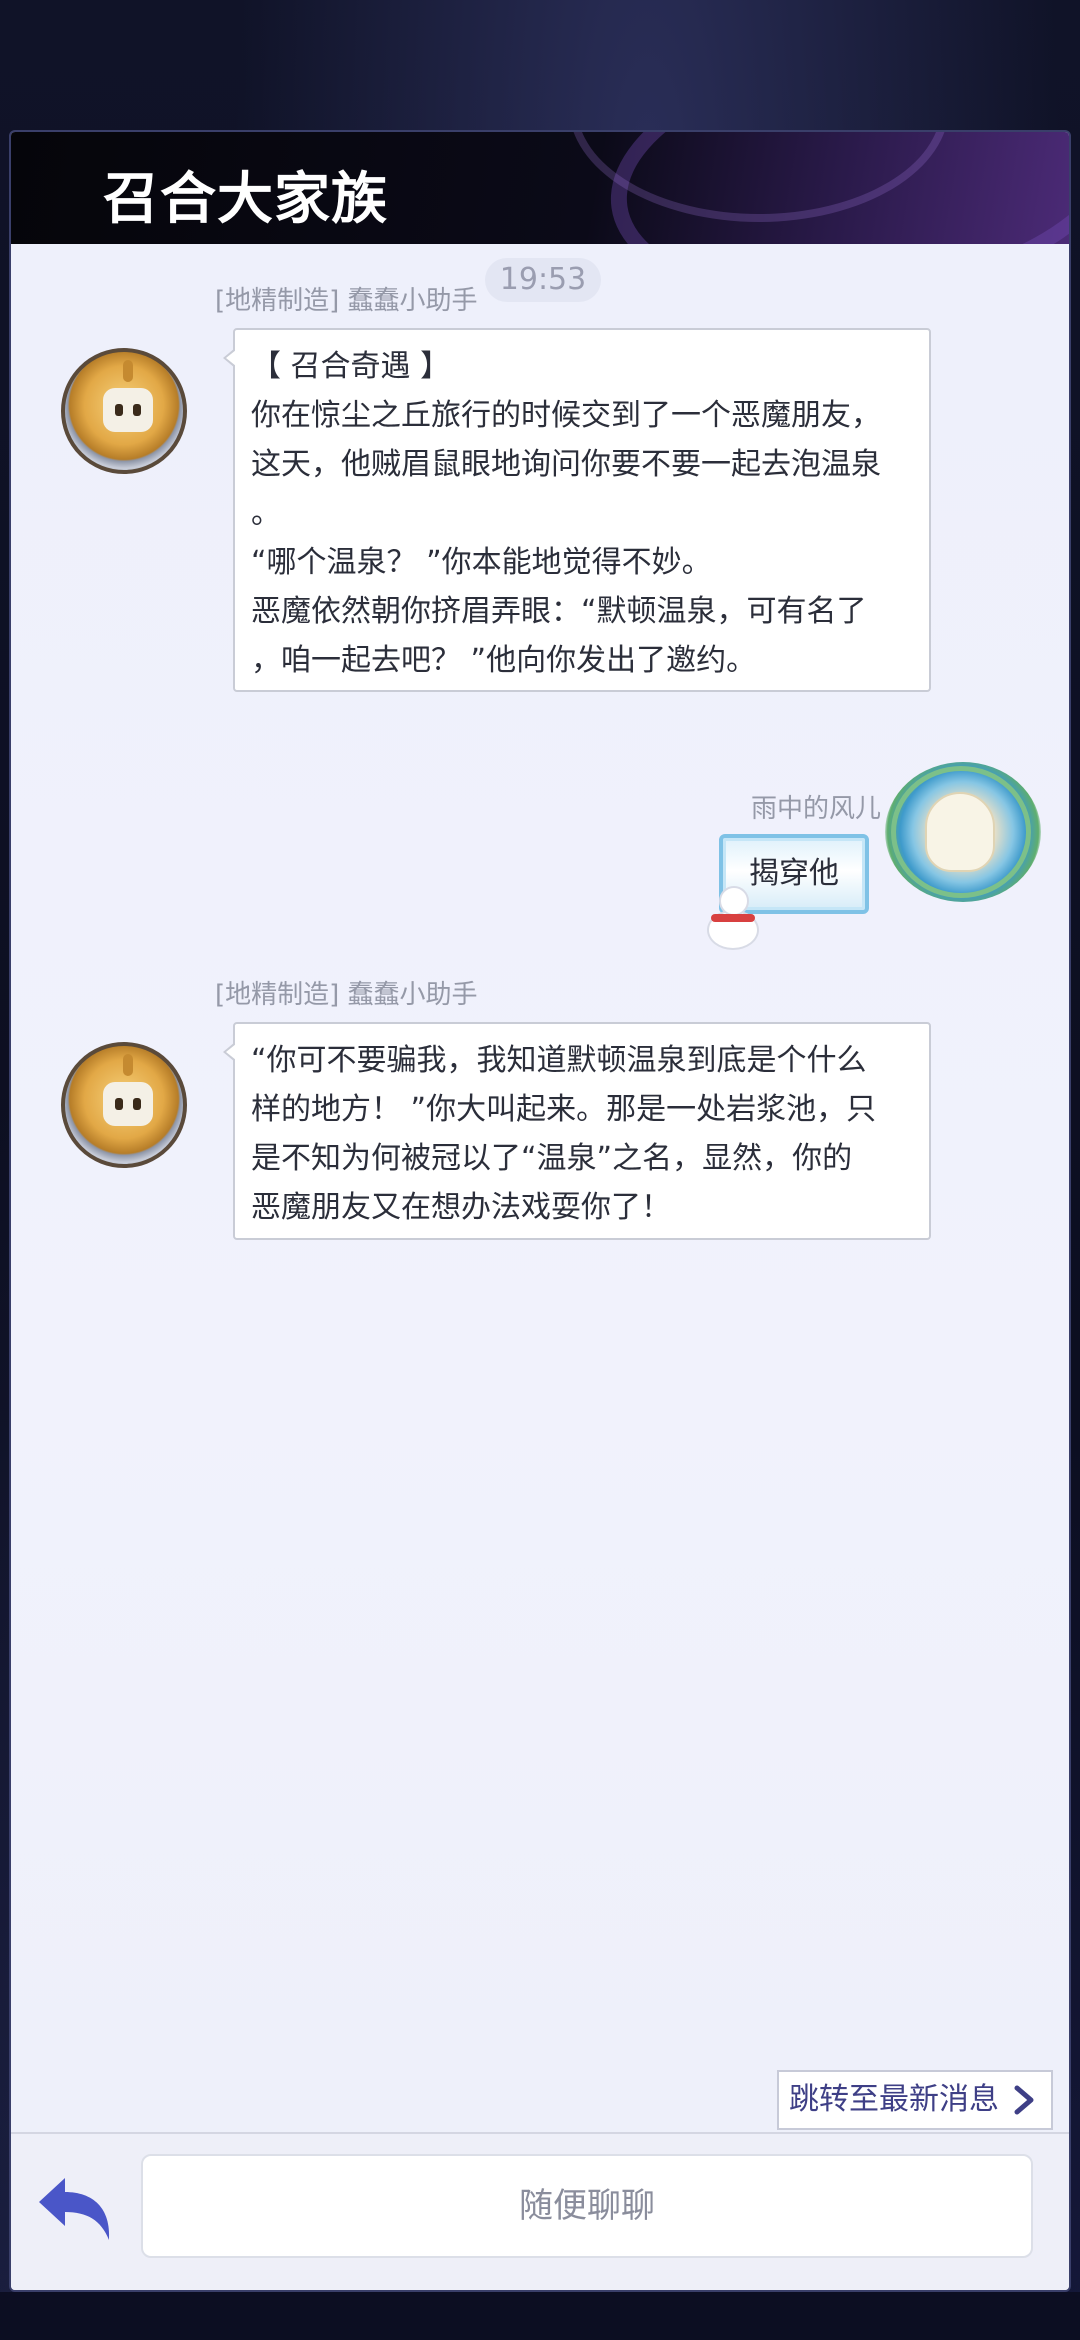  Describe the element at coordinates (481, 562) in the screenshot. I see `message-line: “哪个温泉？ ”你本能地觉得不妙。` at that location.